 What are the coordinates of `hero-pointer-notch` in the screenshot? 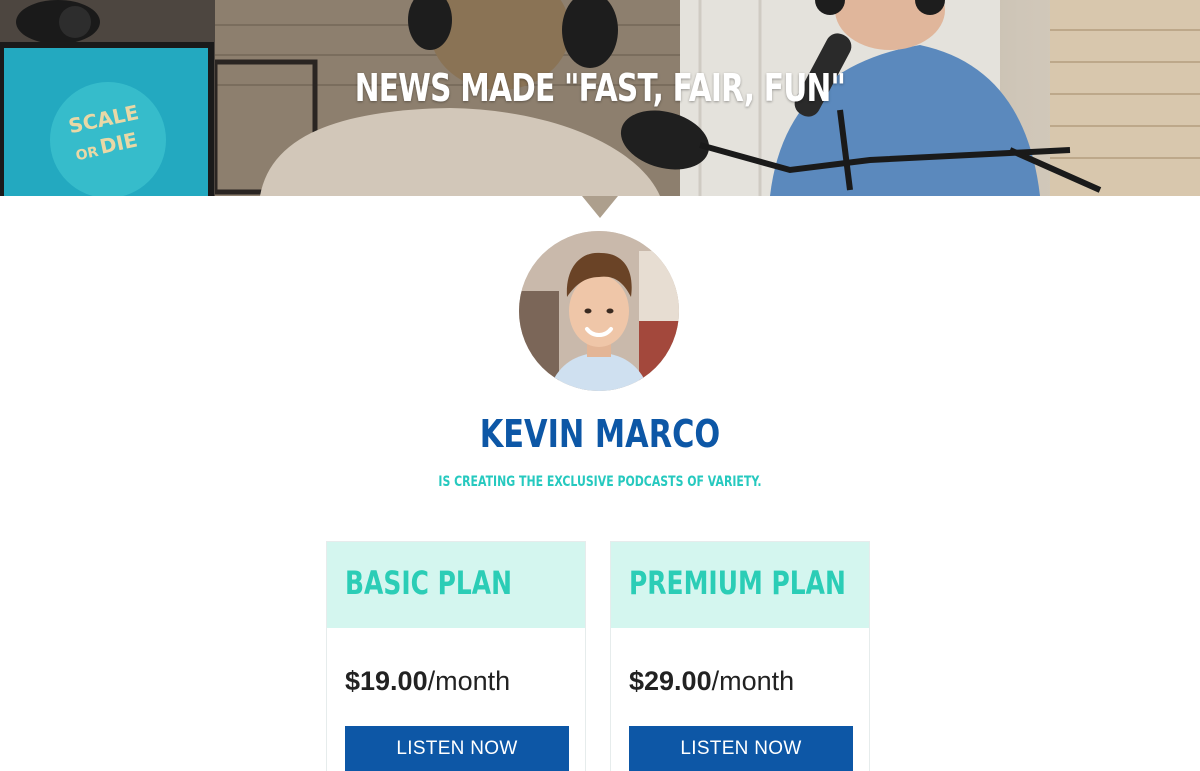 It's located at (600, 207).